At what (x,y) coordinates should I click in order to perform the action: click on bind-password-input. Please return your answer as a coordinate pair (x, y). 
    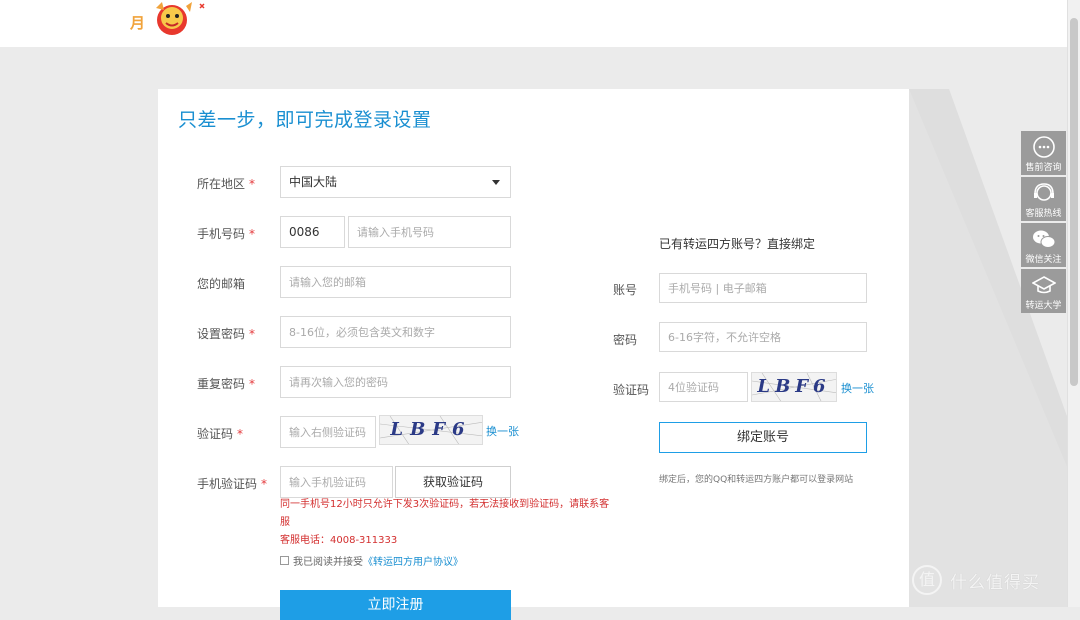
    Looking at the image, I should click on (763, 337).